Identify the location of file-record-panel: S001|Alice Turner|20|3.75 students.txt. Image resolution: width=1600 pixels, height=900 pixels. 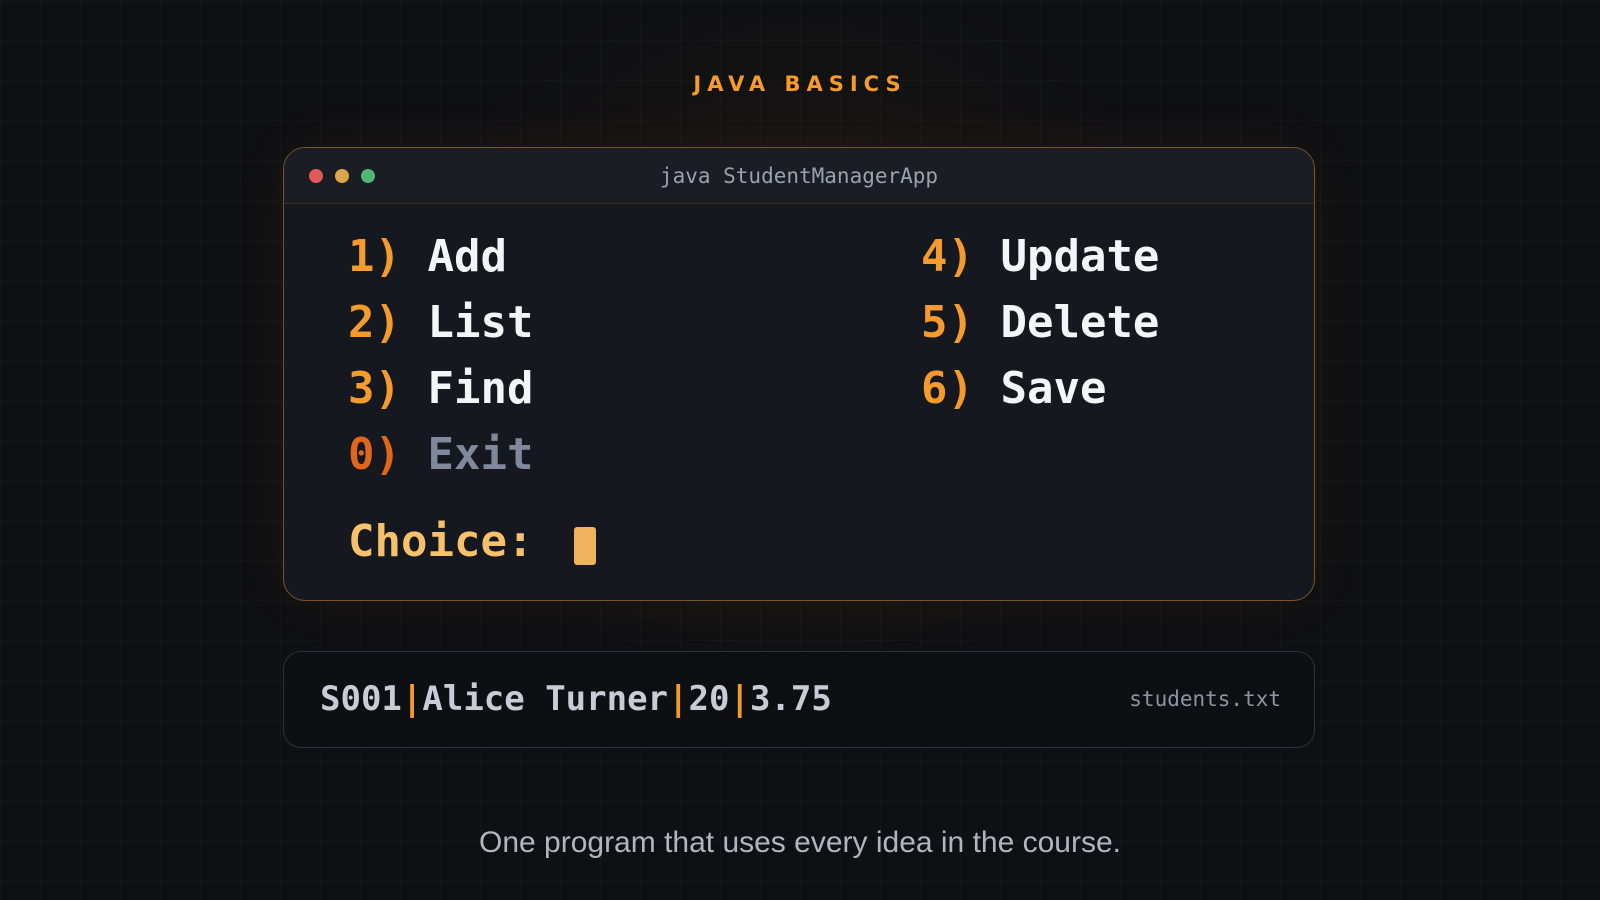
(799, 699).